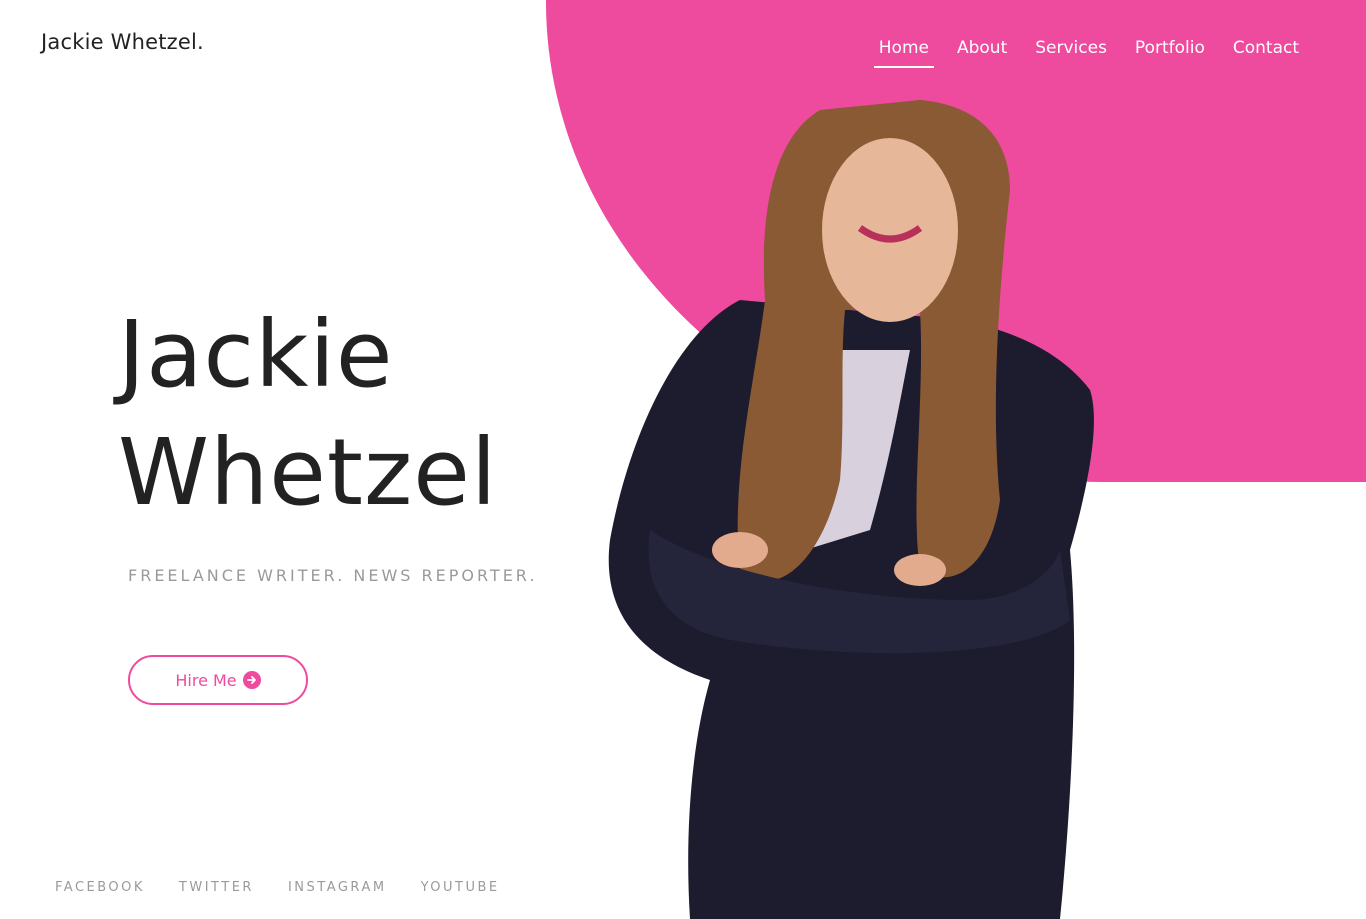 The height and width of the screenshot is (919, 1366). What do you see at coordinates (307, 414) in the screenshot?
I see `hero-heading: Jackie Whetzel` at bounding box center [307, 414].